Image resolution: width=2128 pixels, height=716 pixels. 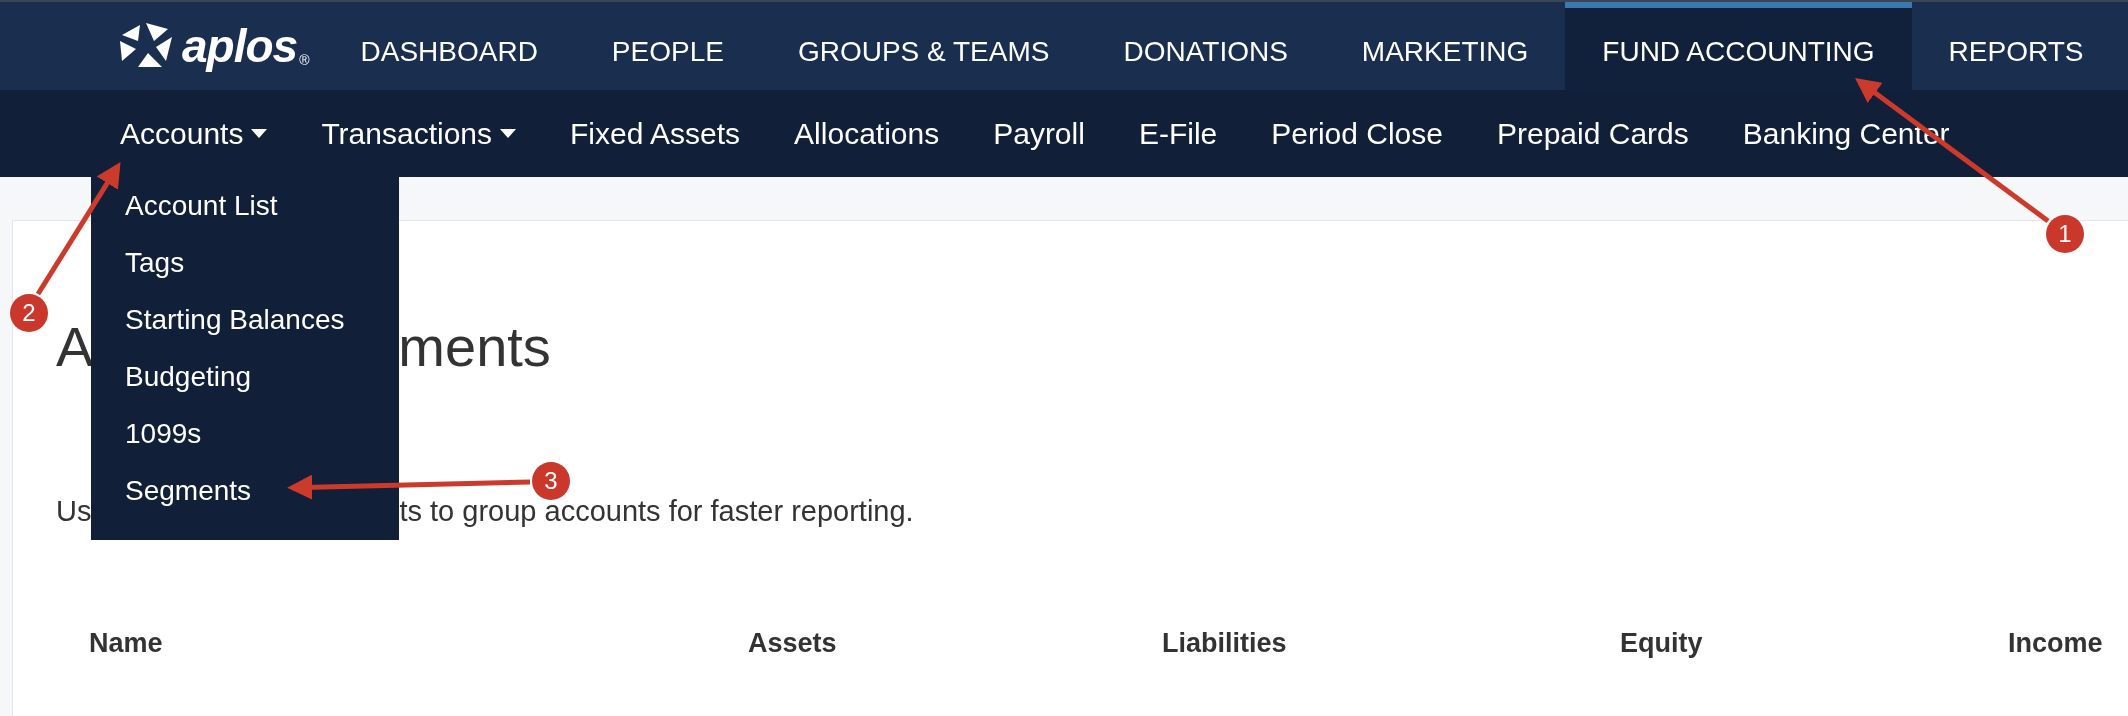 I want to click on nav-tab: FUND ACCOUNTING, so click(x=1738, y=46).